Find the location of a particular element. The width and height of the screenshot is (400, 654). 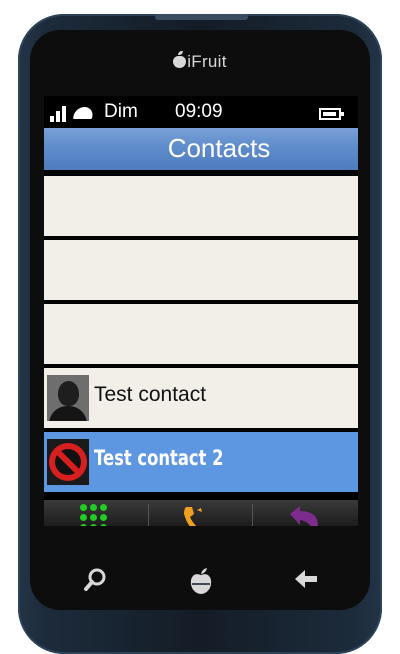

fruit-logo-icon is located at coordinates (180, 59).